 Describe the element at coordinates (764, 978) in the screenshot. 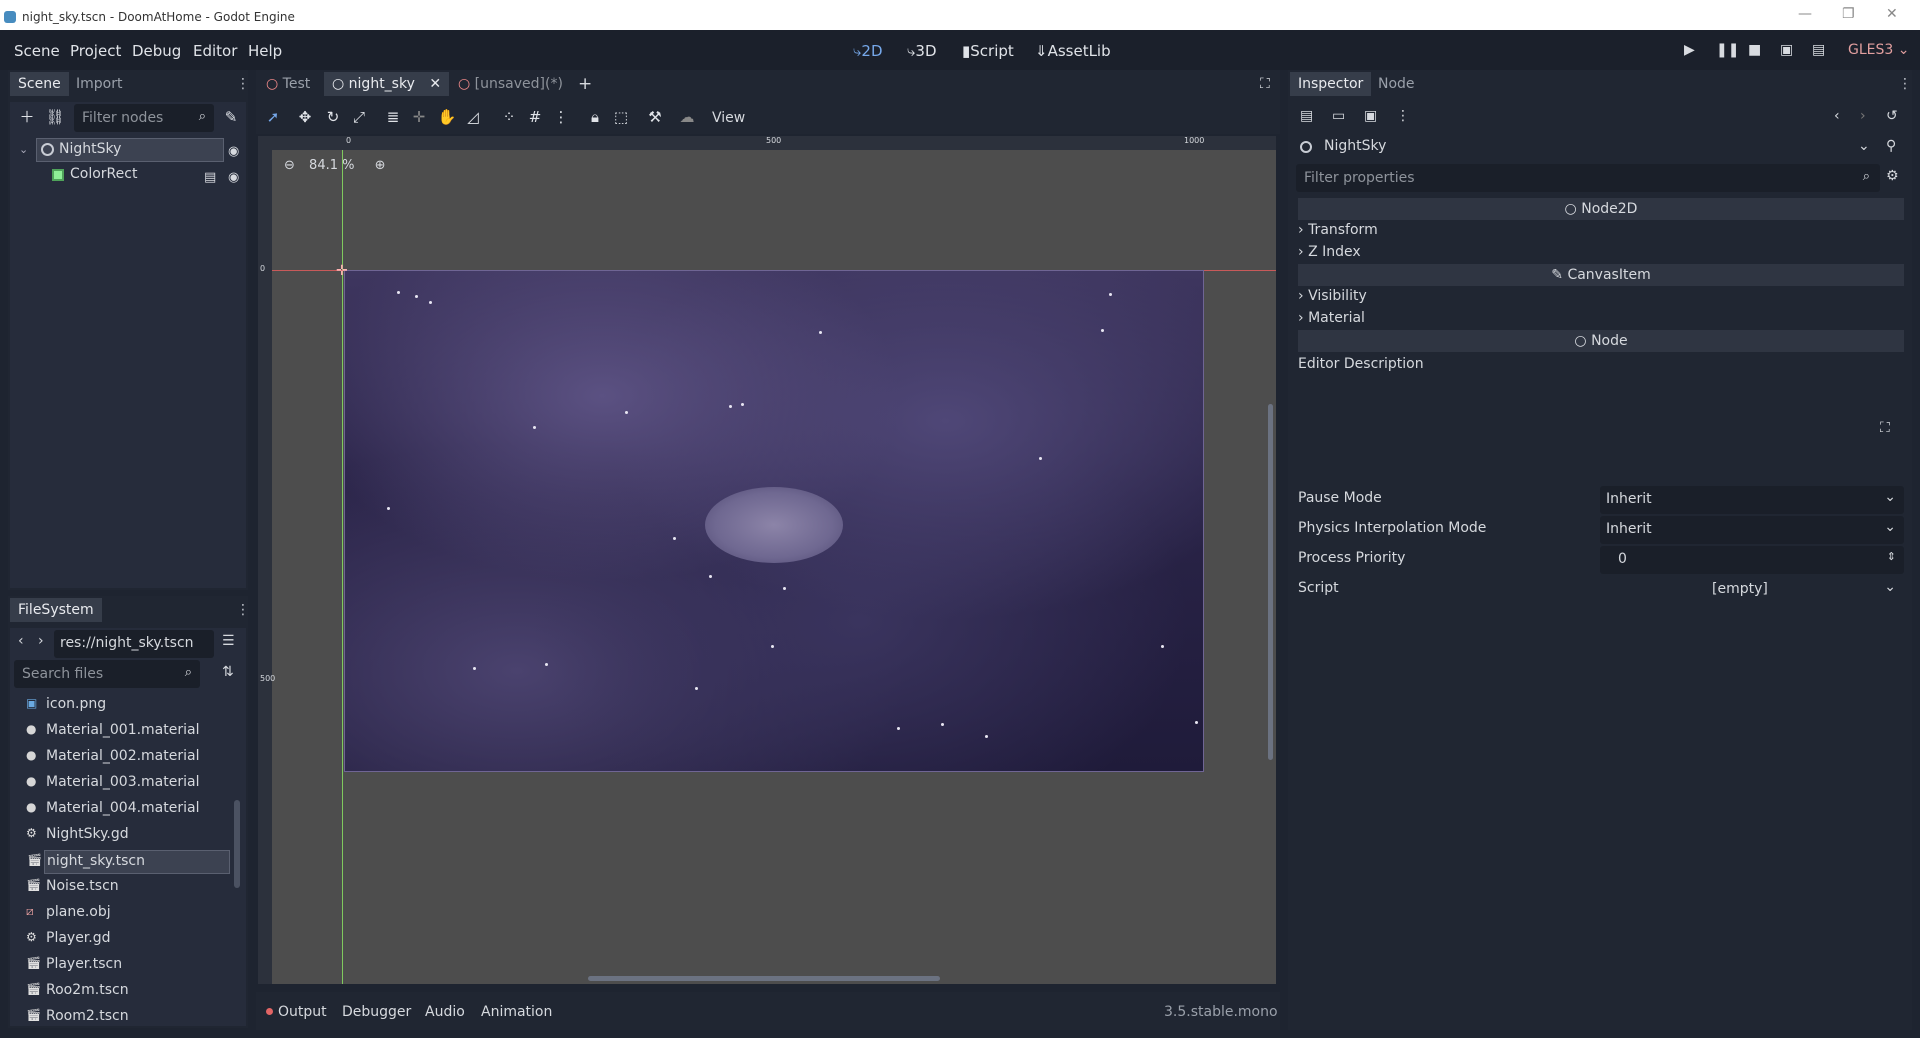

I see `viewport-h-scrollbar` at that location.